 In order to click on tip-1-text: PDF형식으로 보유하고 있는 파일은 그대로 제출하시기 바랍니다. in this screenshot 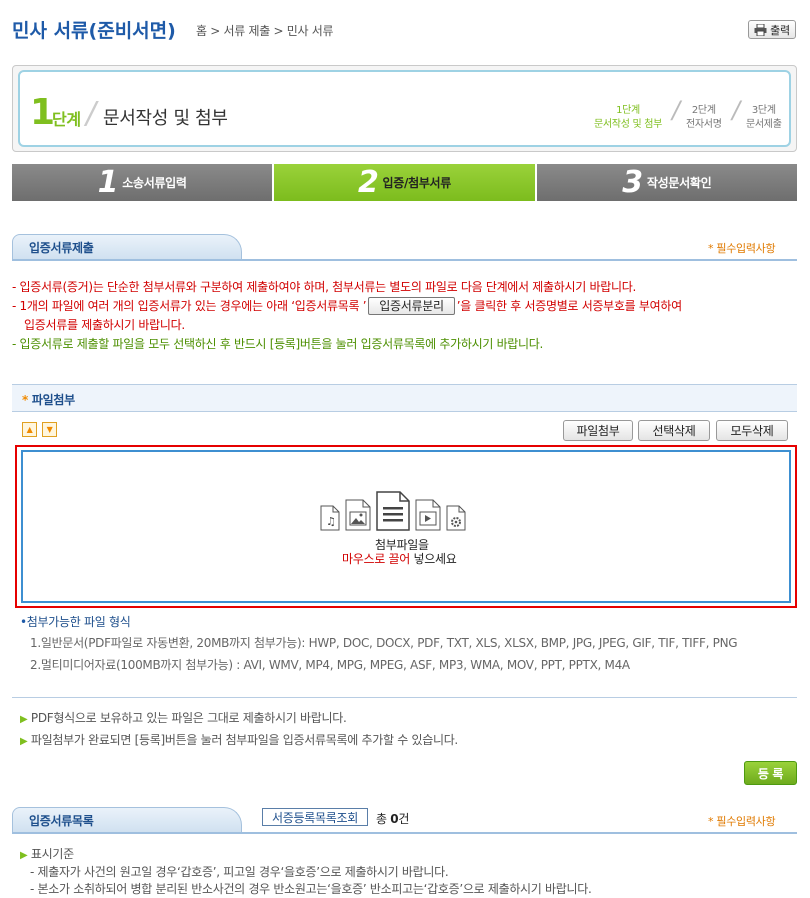, I will do `click(188, 718)`.